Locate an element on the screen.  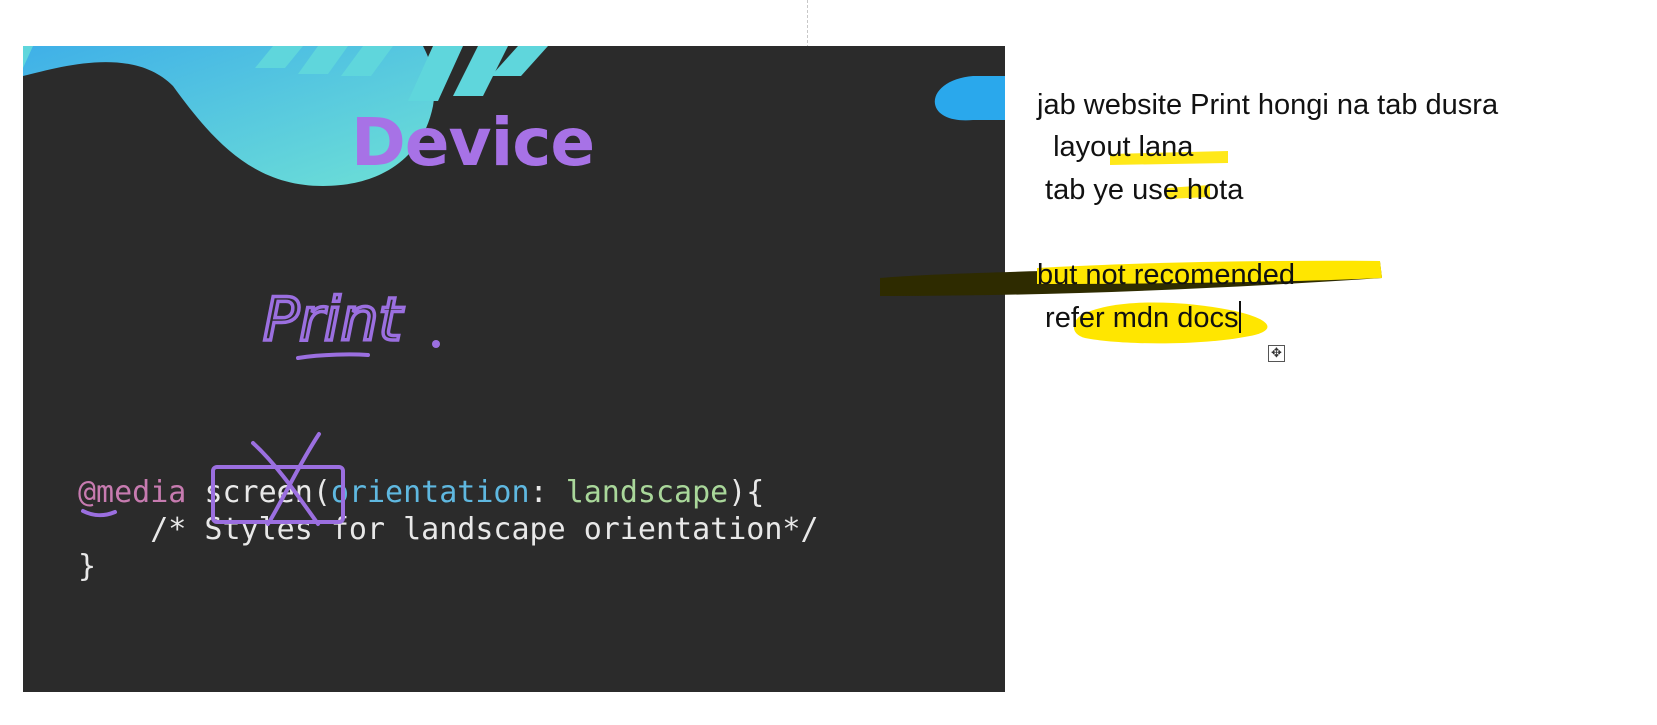
code-property: orientation is located at coordinates (430, 492).